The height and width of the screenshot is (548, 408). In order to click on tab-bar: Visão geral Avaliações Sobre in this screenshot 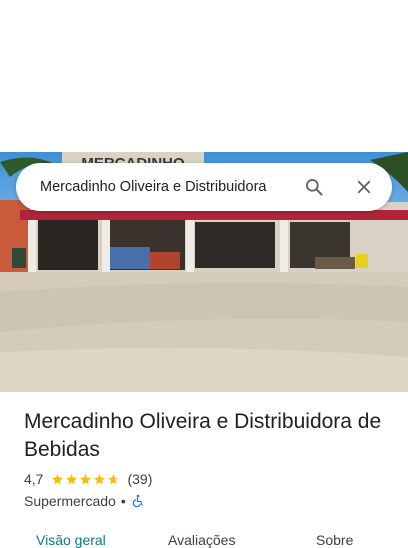, I will do `click(204, 539)`.